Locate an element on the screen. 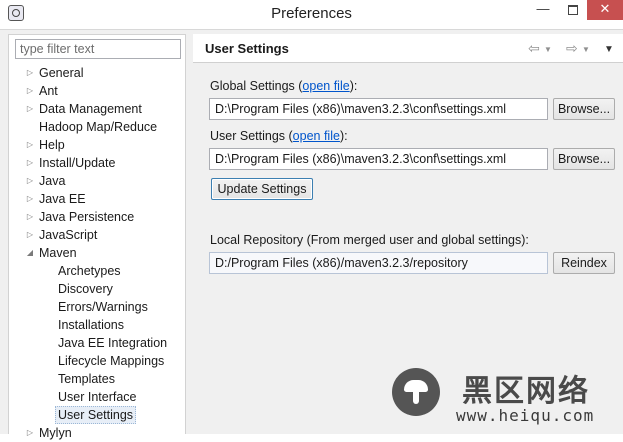 This screenshot has height=442, width=623. global-settings-label: Global Settings (open file): is located at coordinates (283, 86).